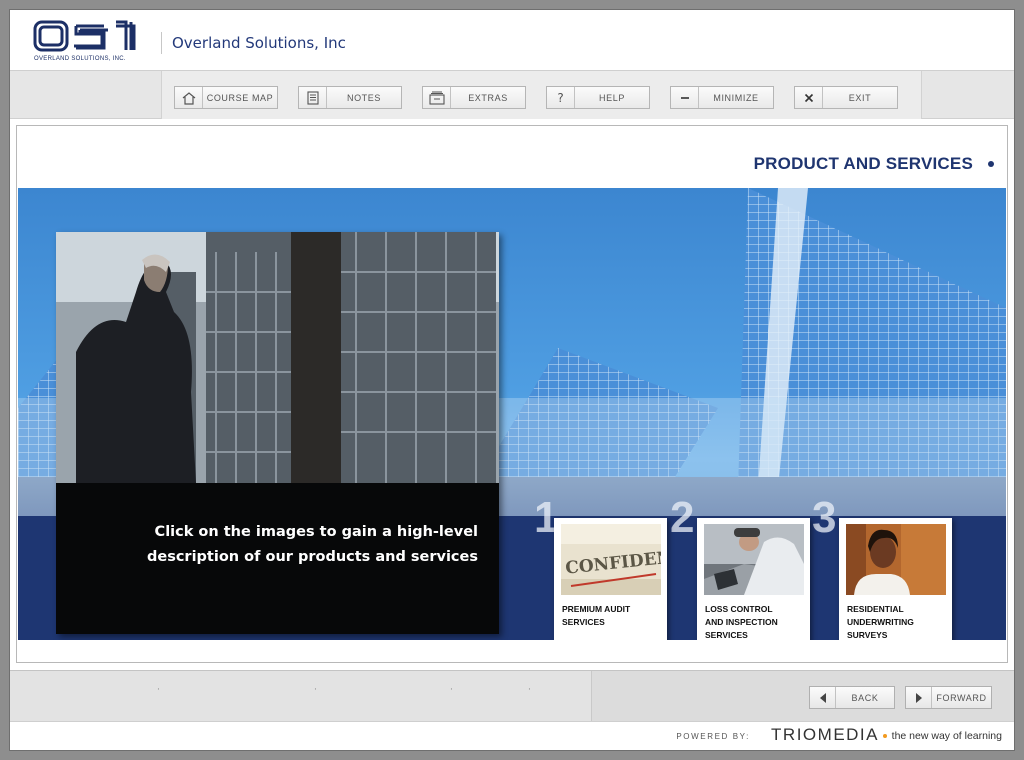  Describe the element at coordinates (726, 635) in the screenshot. I see `card-2-line-3: SERVICES` at that location.